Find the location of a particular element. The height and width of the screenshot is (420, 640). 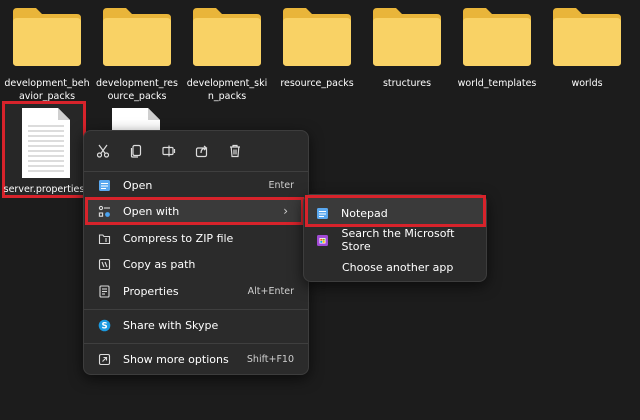

menu-item-copy-as-path: Copy as path is located at coordinates (196, 264).